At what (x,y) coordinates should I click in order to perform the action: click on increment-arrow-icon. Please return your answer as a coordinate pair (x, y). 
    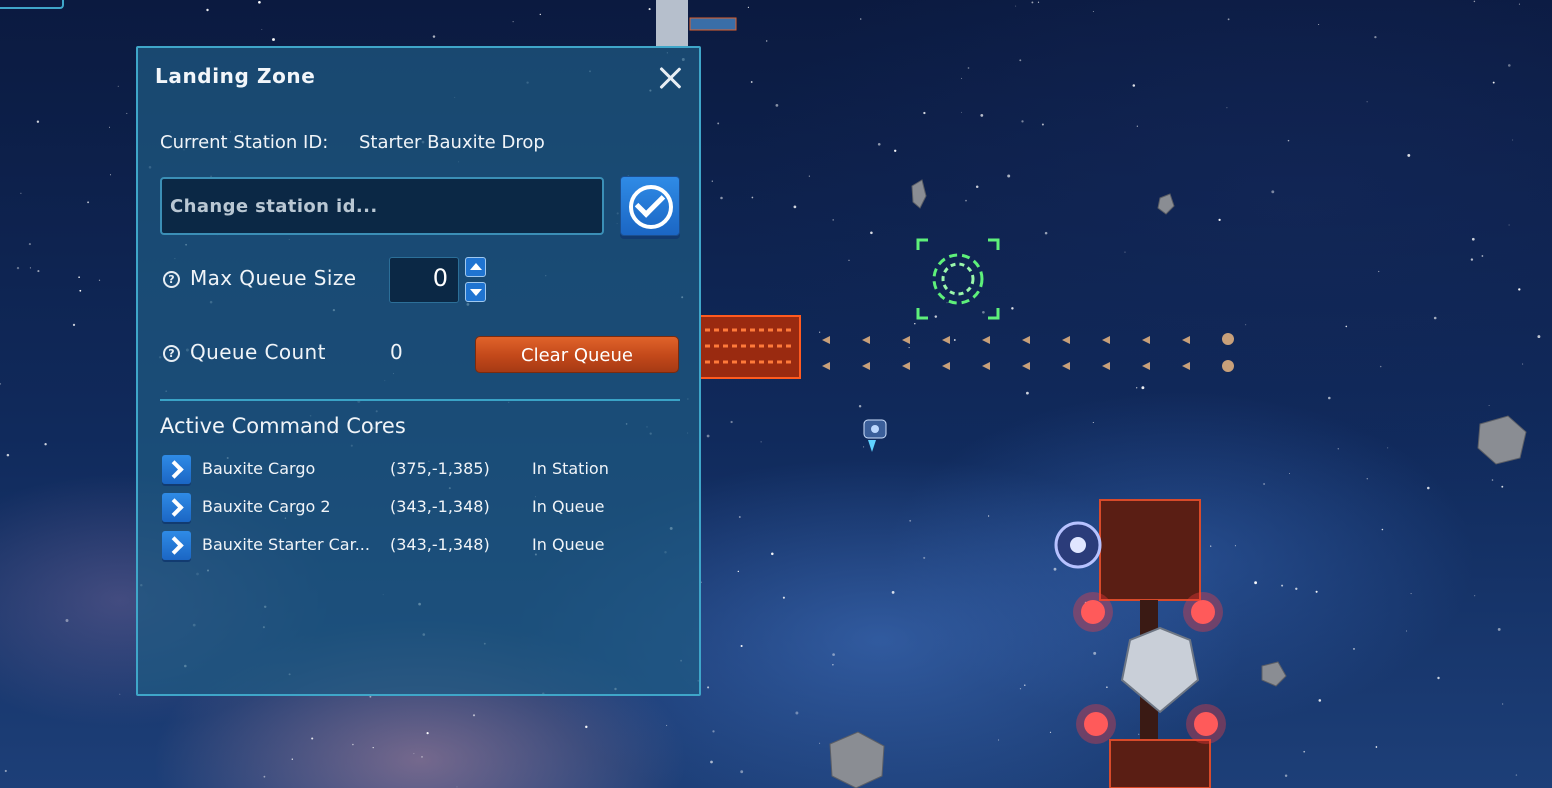
    Looking at the image, I should click on (475, 267).